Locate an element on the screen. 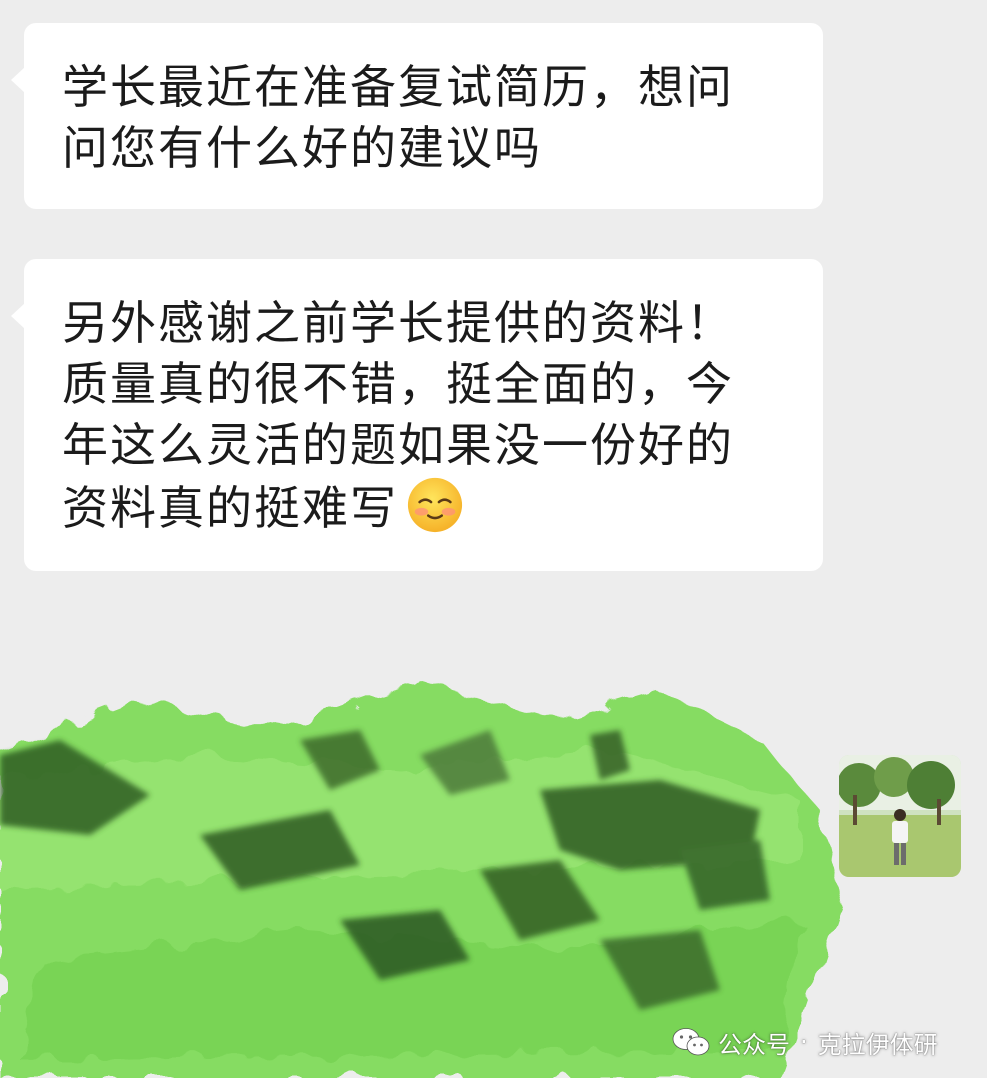 Image resolution: width=987 pixels, height=1078 pixels. watermark: 公众号 · 克拉伊体研 is located at coordinates (805, 1042).